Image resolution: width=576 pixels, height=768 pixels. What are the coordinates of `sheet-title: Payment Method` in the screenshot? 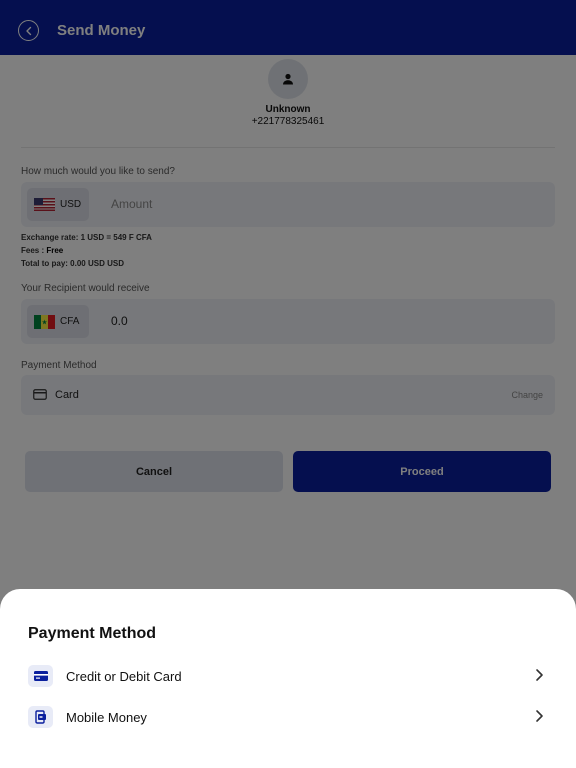 It's located at (92, 633).